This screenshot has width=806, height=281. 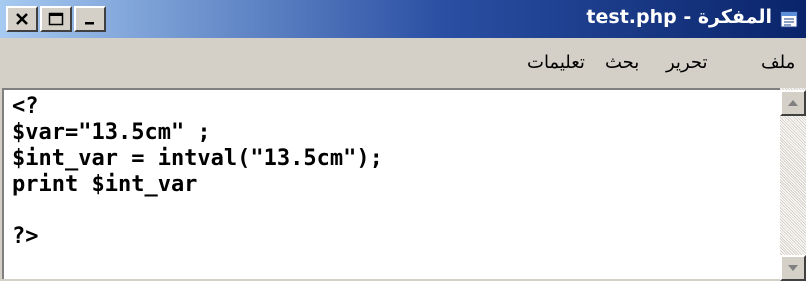 What do you see at coordinates (90, 19) in the screenshot?
I see `minimize-button` at bounding box center [90, 19].